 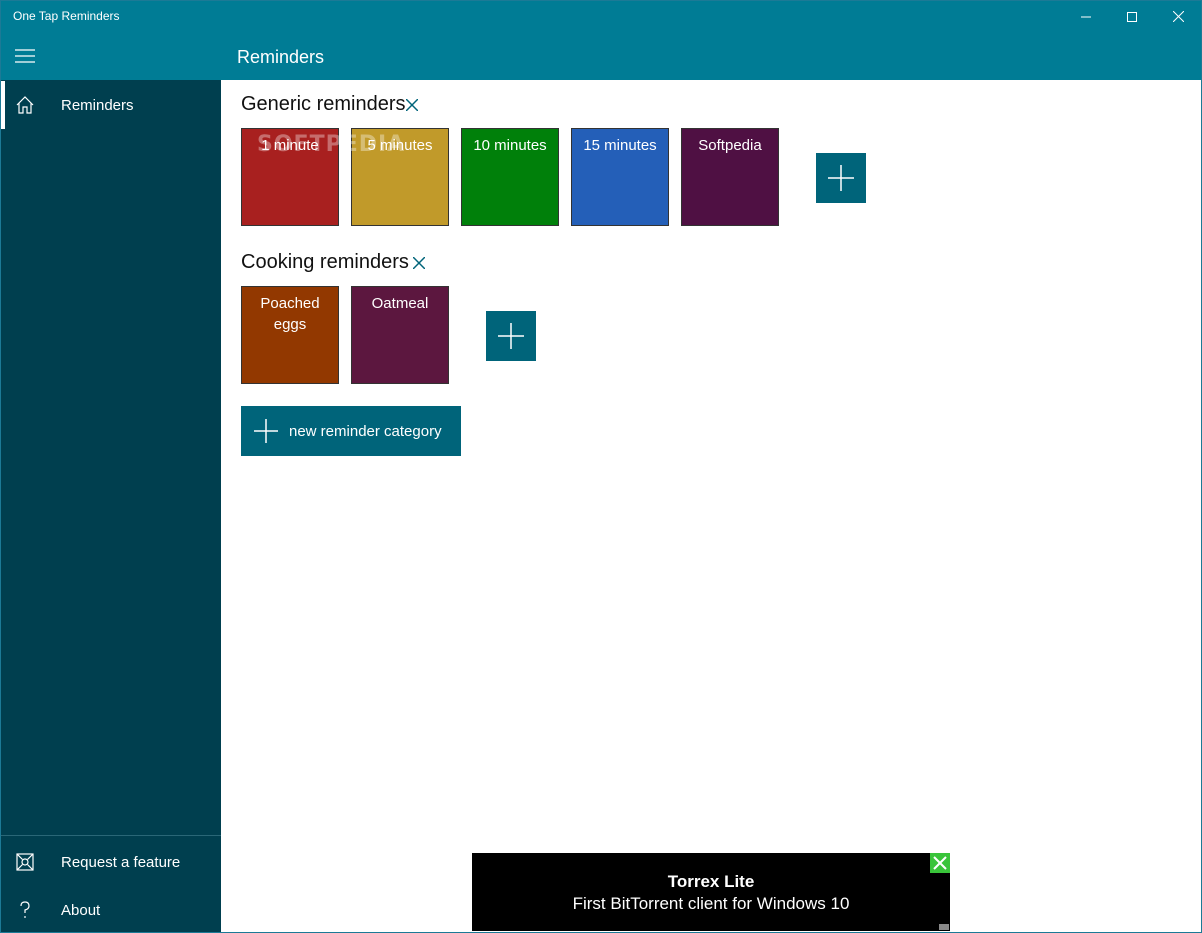 I want to click on sidebar-item-label: Request a feature, so click(x=121, y=862).